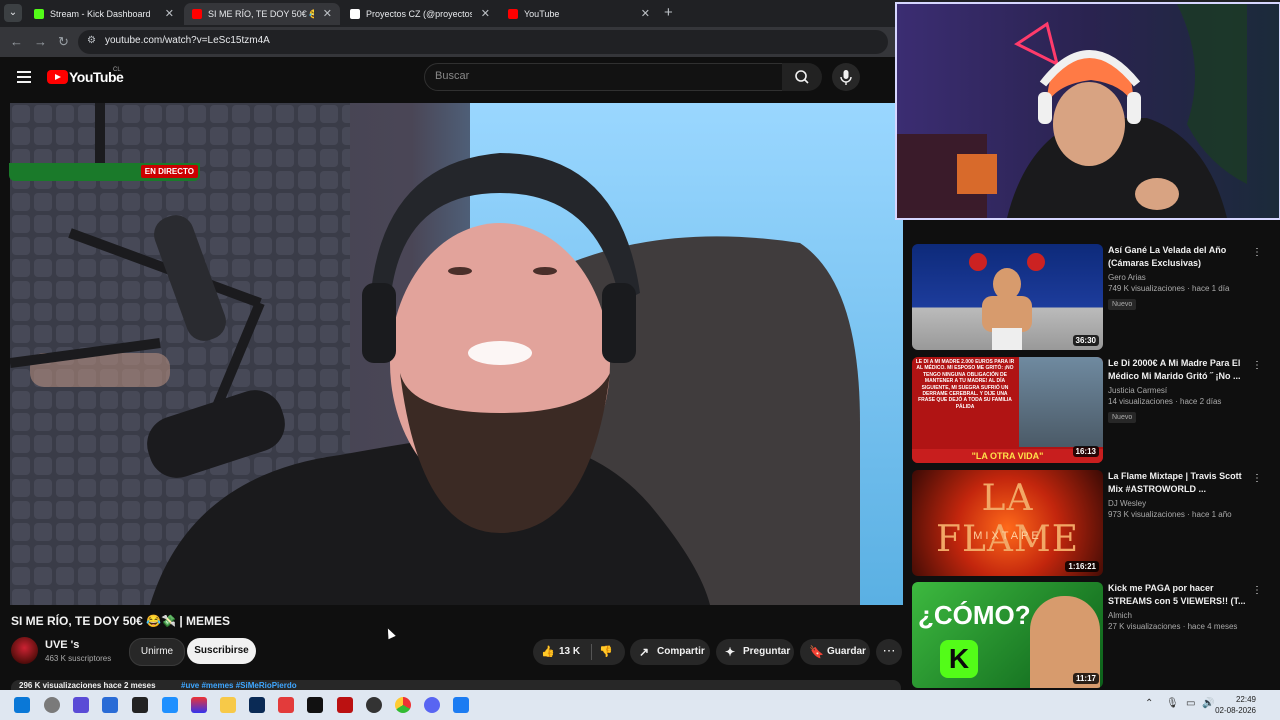 The image size is (1280, 720). I want to click on video-thumbnail: ¿CÓMO? K 11:17, so click(1007, 635).